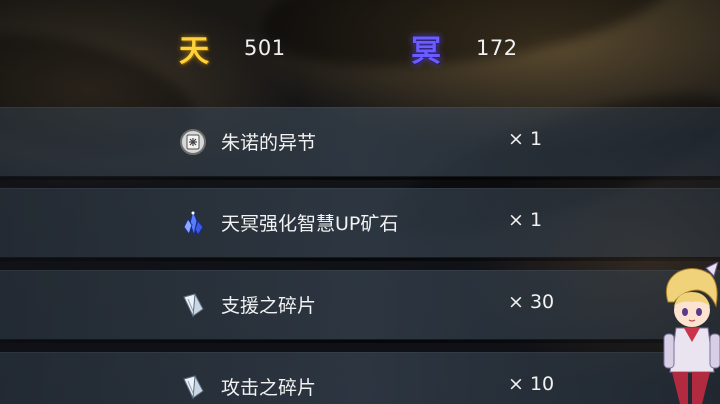  What do you see at coordinates (691, 333) in the screenshot?
I see `chibi-character` at bounding box center [691, 333].